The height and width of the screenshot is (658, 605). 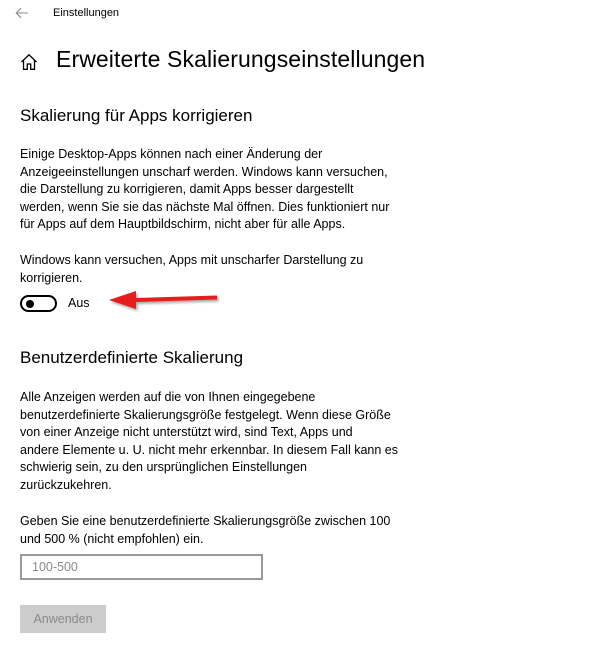 I want to click on toggle-description-line: korrigieren., so click(x=51, y=277).